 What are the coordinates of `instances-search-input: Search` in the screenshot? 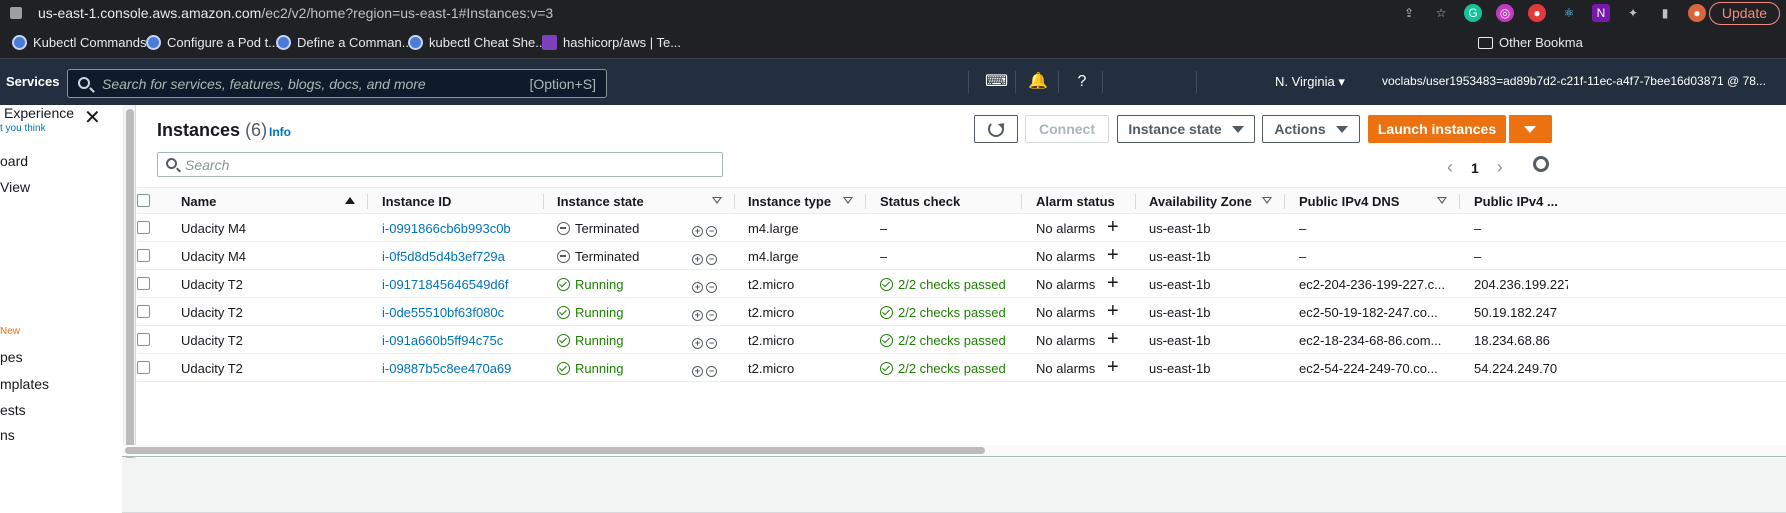 It's located at (440, 164).